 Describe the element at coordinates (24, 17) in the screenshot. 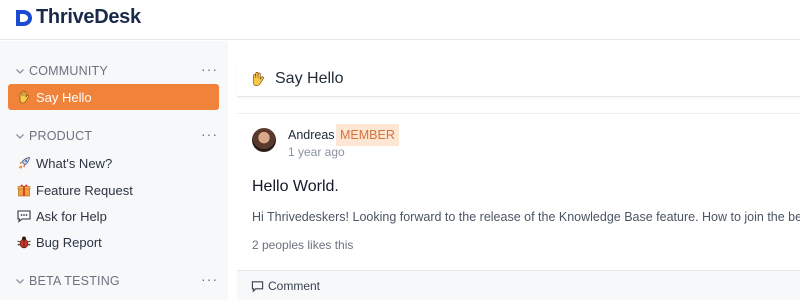

I see `thrivedesk-logo-icon` at that location.